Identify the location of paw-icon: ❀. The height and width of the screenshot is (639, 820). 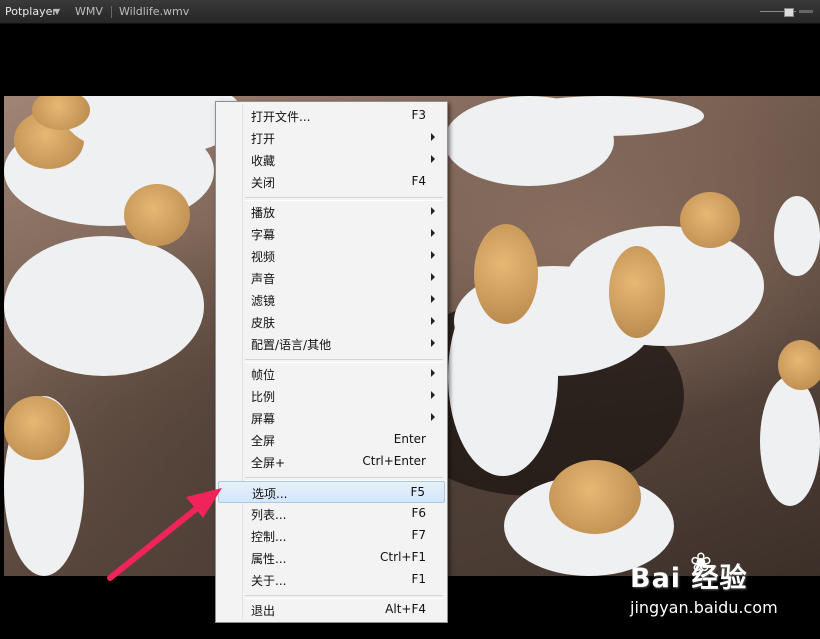
(701, 563).